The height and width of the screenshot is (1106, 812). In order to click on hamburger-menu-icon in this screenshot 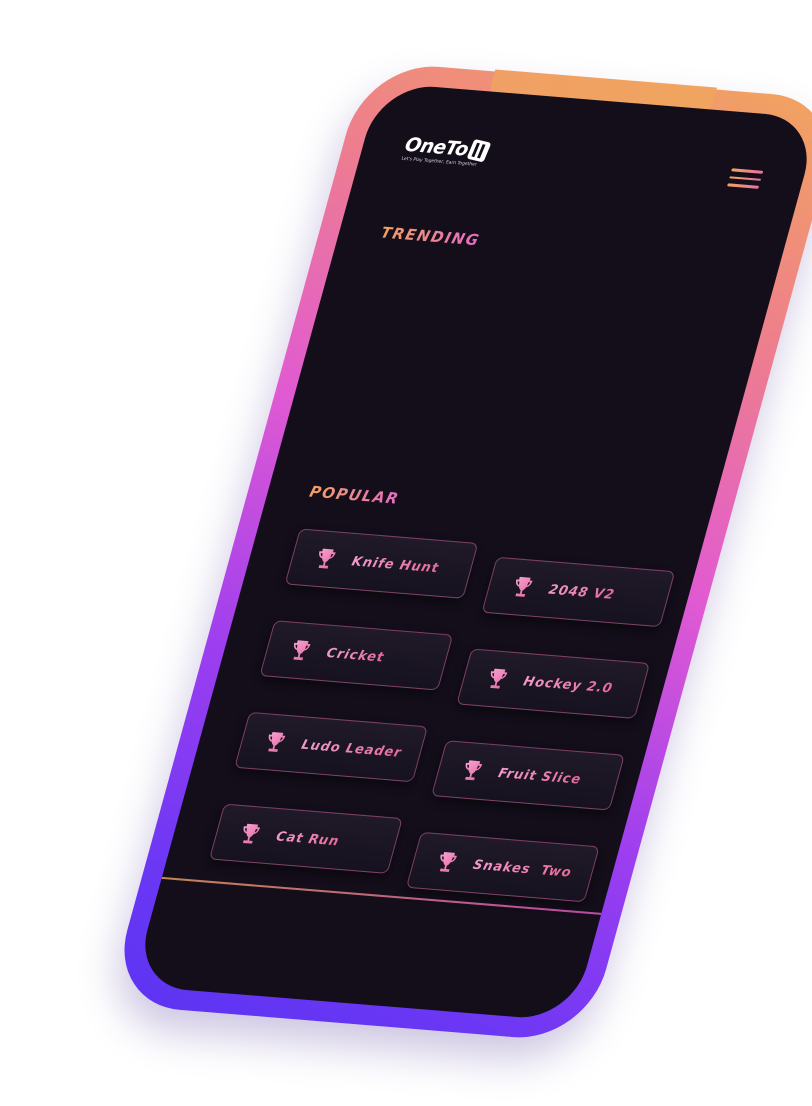, I will do `click(745, 179)`.